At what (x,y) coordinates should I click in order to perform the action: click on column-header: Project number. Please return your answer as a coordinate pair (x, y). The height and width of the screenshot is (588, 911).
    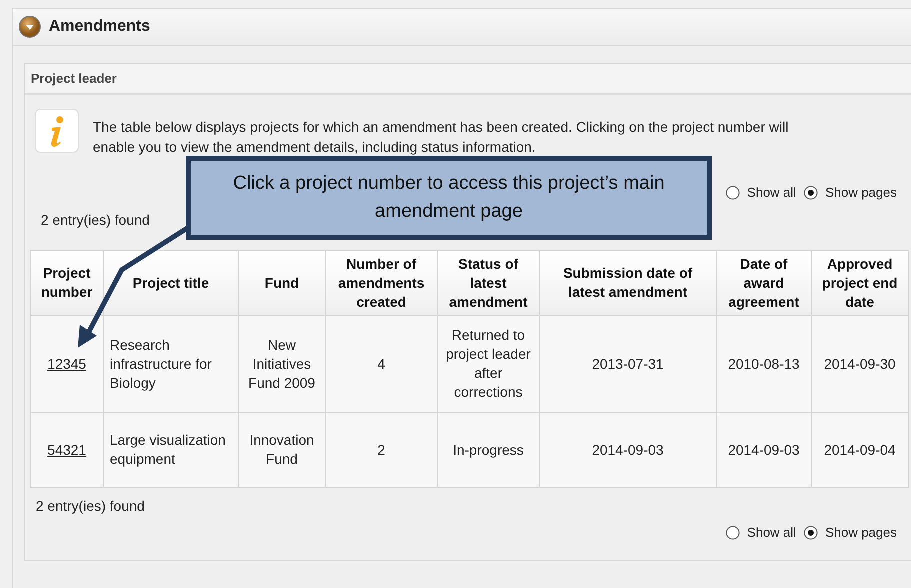
    Looking at the image, I should click on (67, 283).